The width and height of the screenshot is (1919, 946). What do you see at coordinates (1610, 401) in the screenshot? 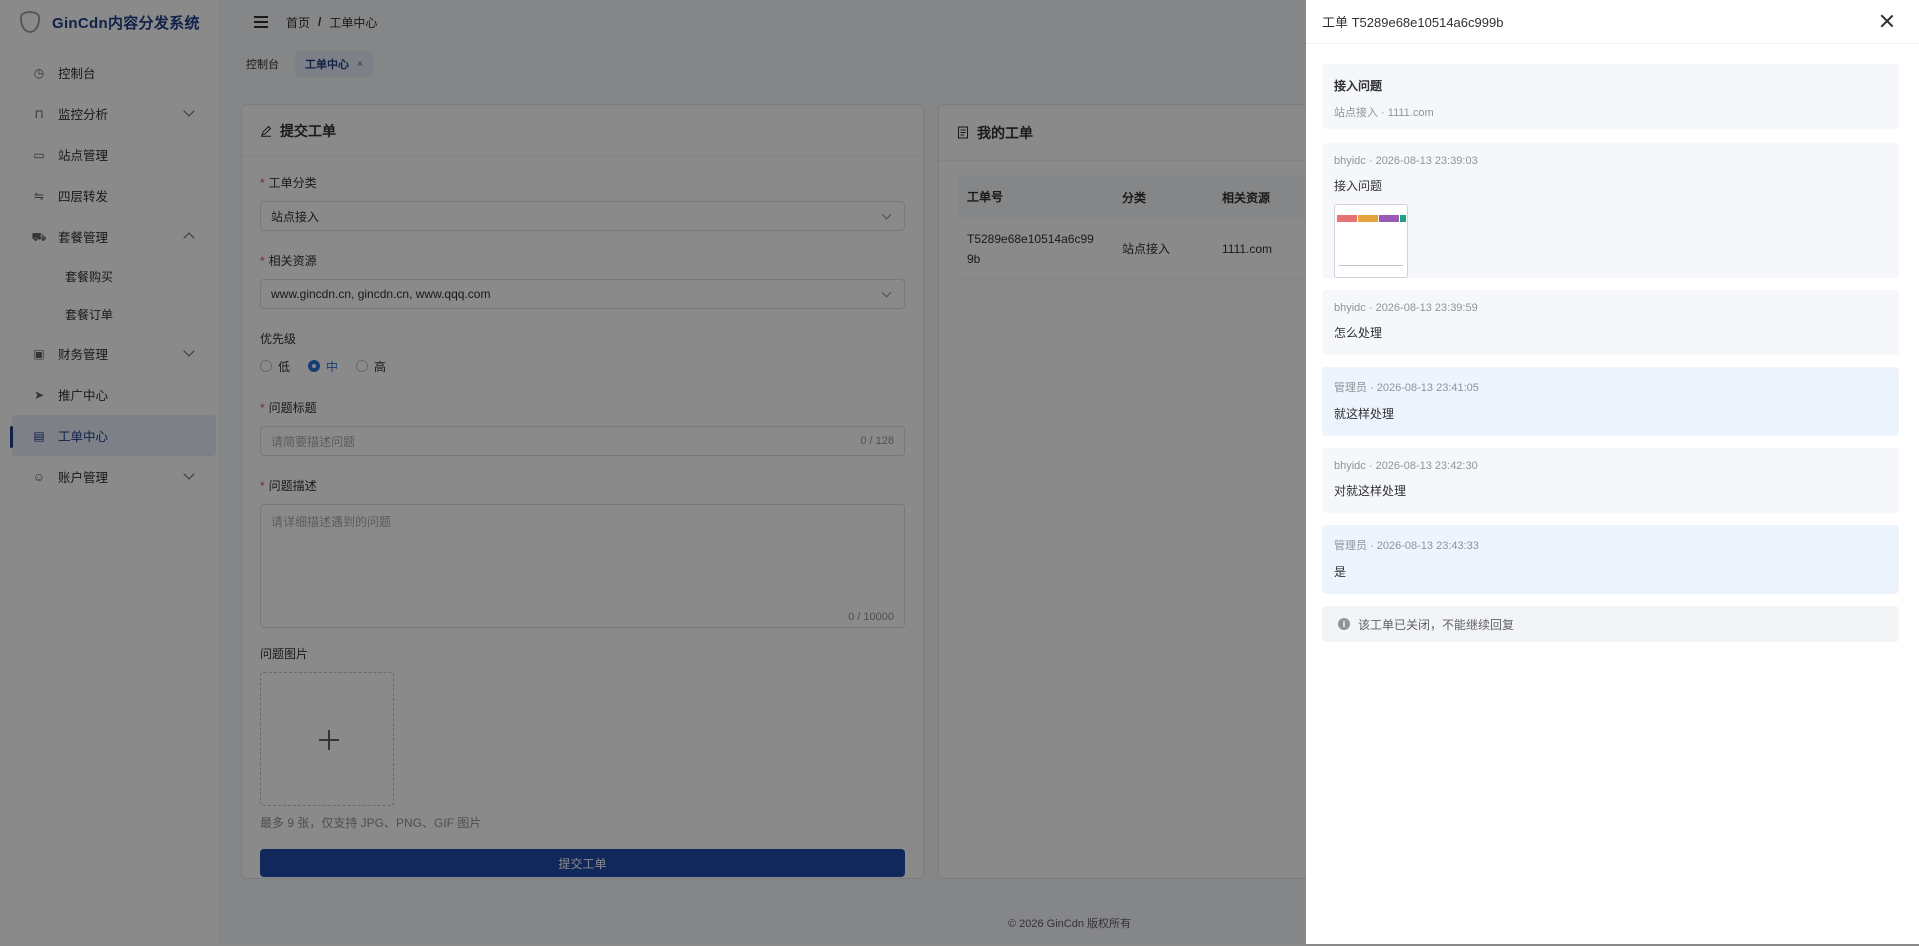
I see `message-item-admin: 管理员 · 2026-08-13 23:41:05 就这样处理` at bounding box center [1610, 401].